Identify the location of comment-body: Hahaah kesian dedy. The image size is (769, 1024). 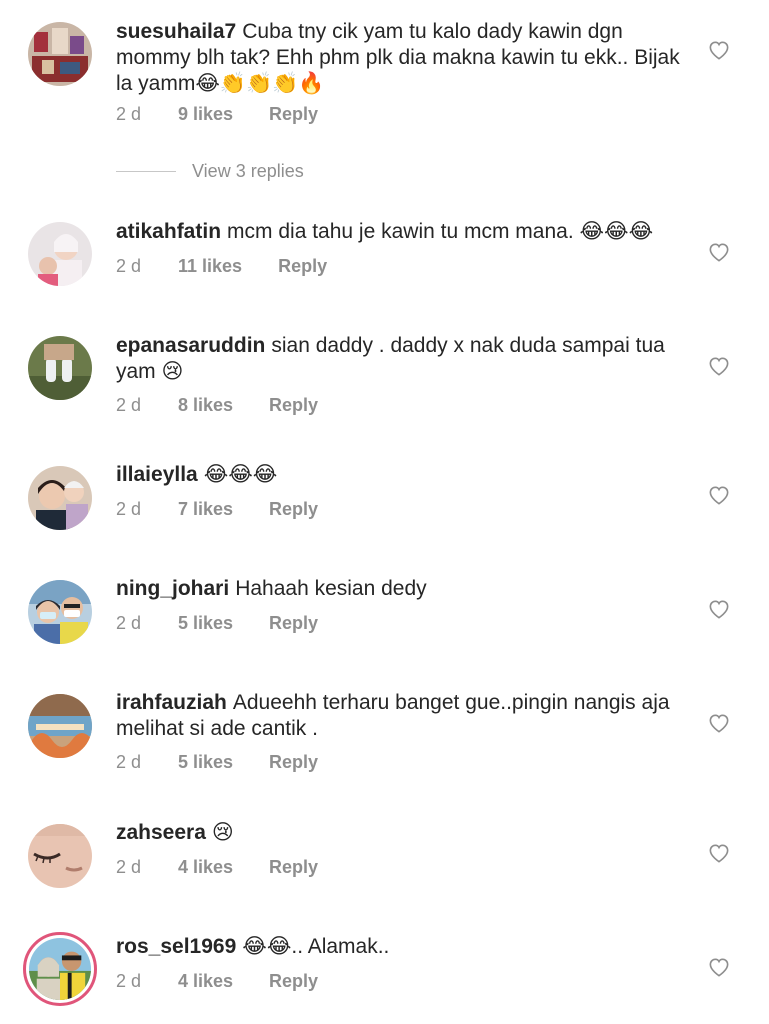
(331, 588).